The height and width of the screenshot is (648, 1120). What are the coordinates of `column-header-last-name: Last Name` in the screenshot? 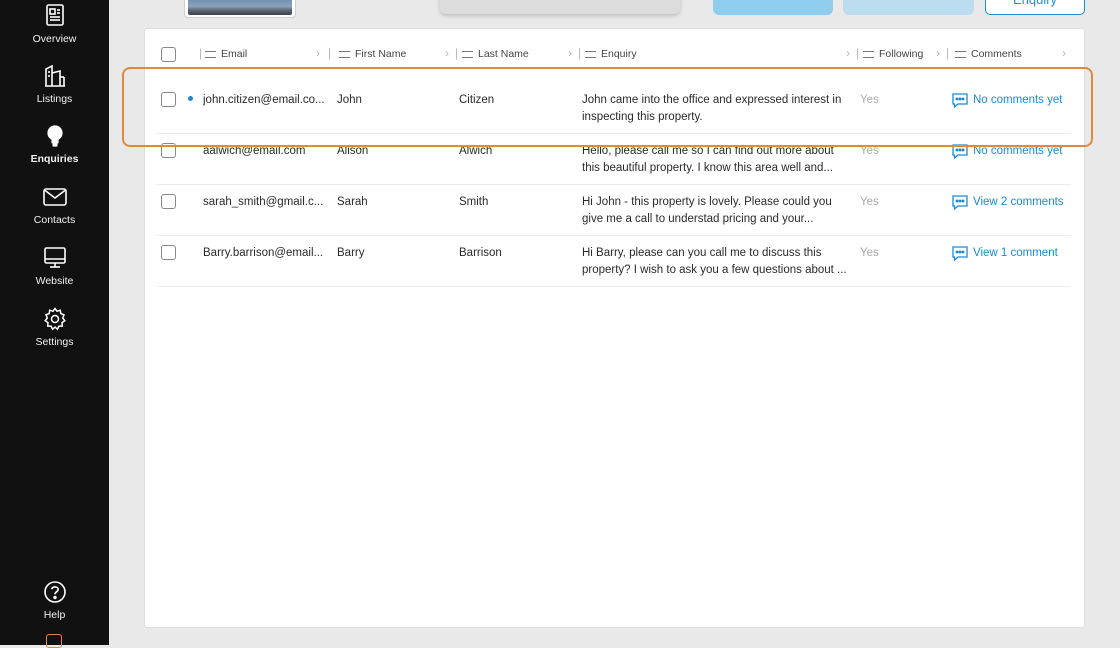 It's located at (495, 54).